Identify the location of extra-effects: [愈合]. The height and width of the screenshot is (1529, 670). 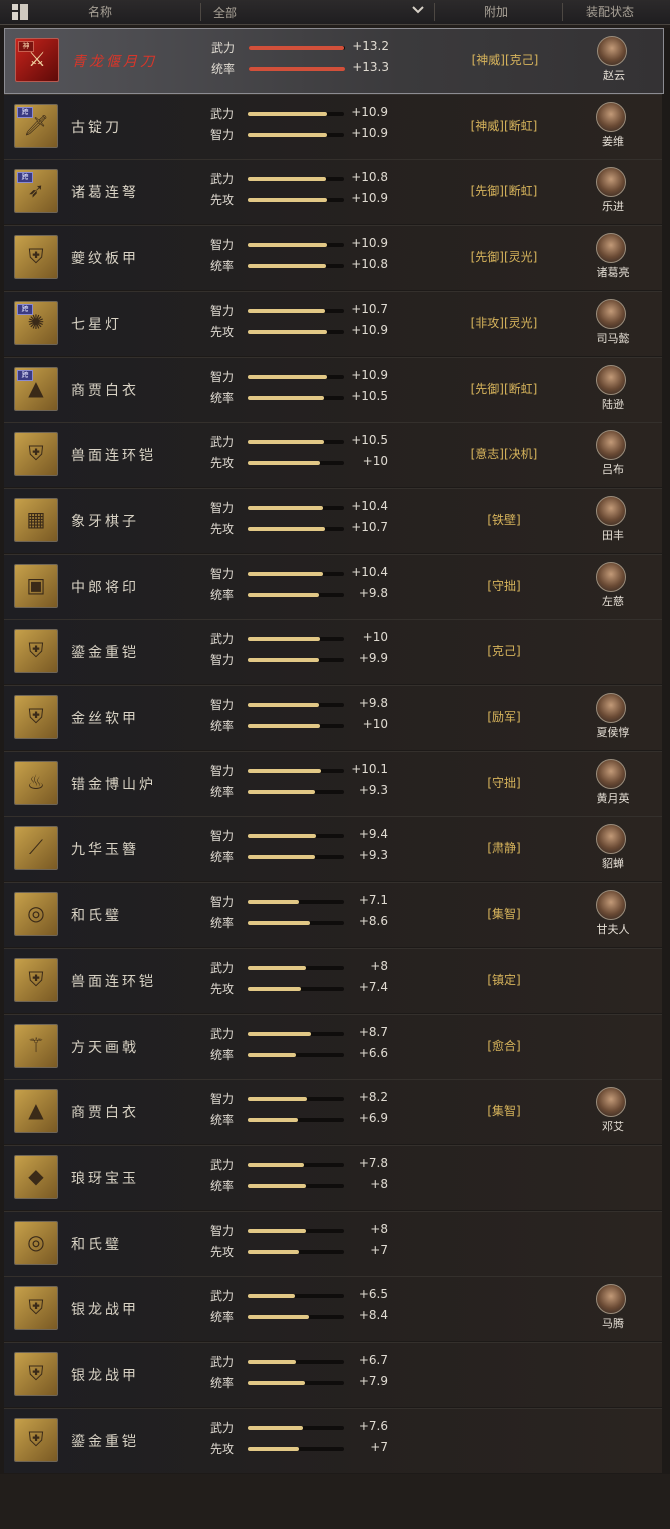
(504, 1045).